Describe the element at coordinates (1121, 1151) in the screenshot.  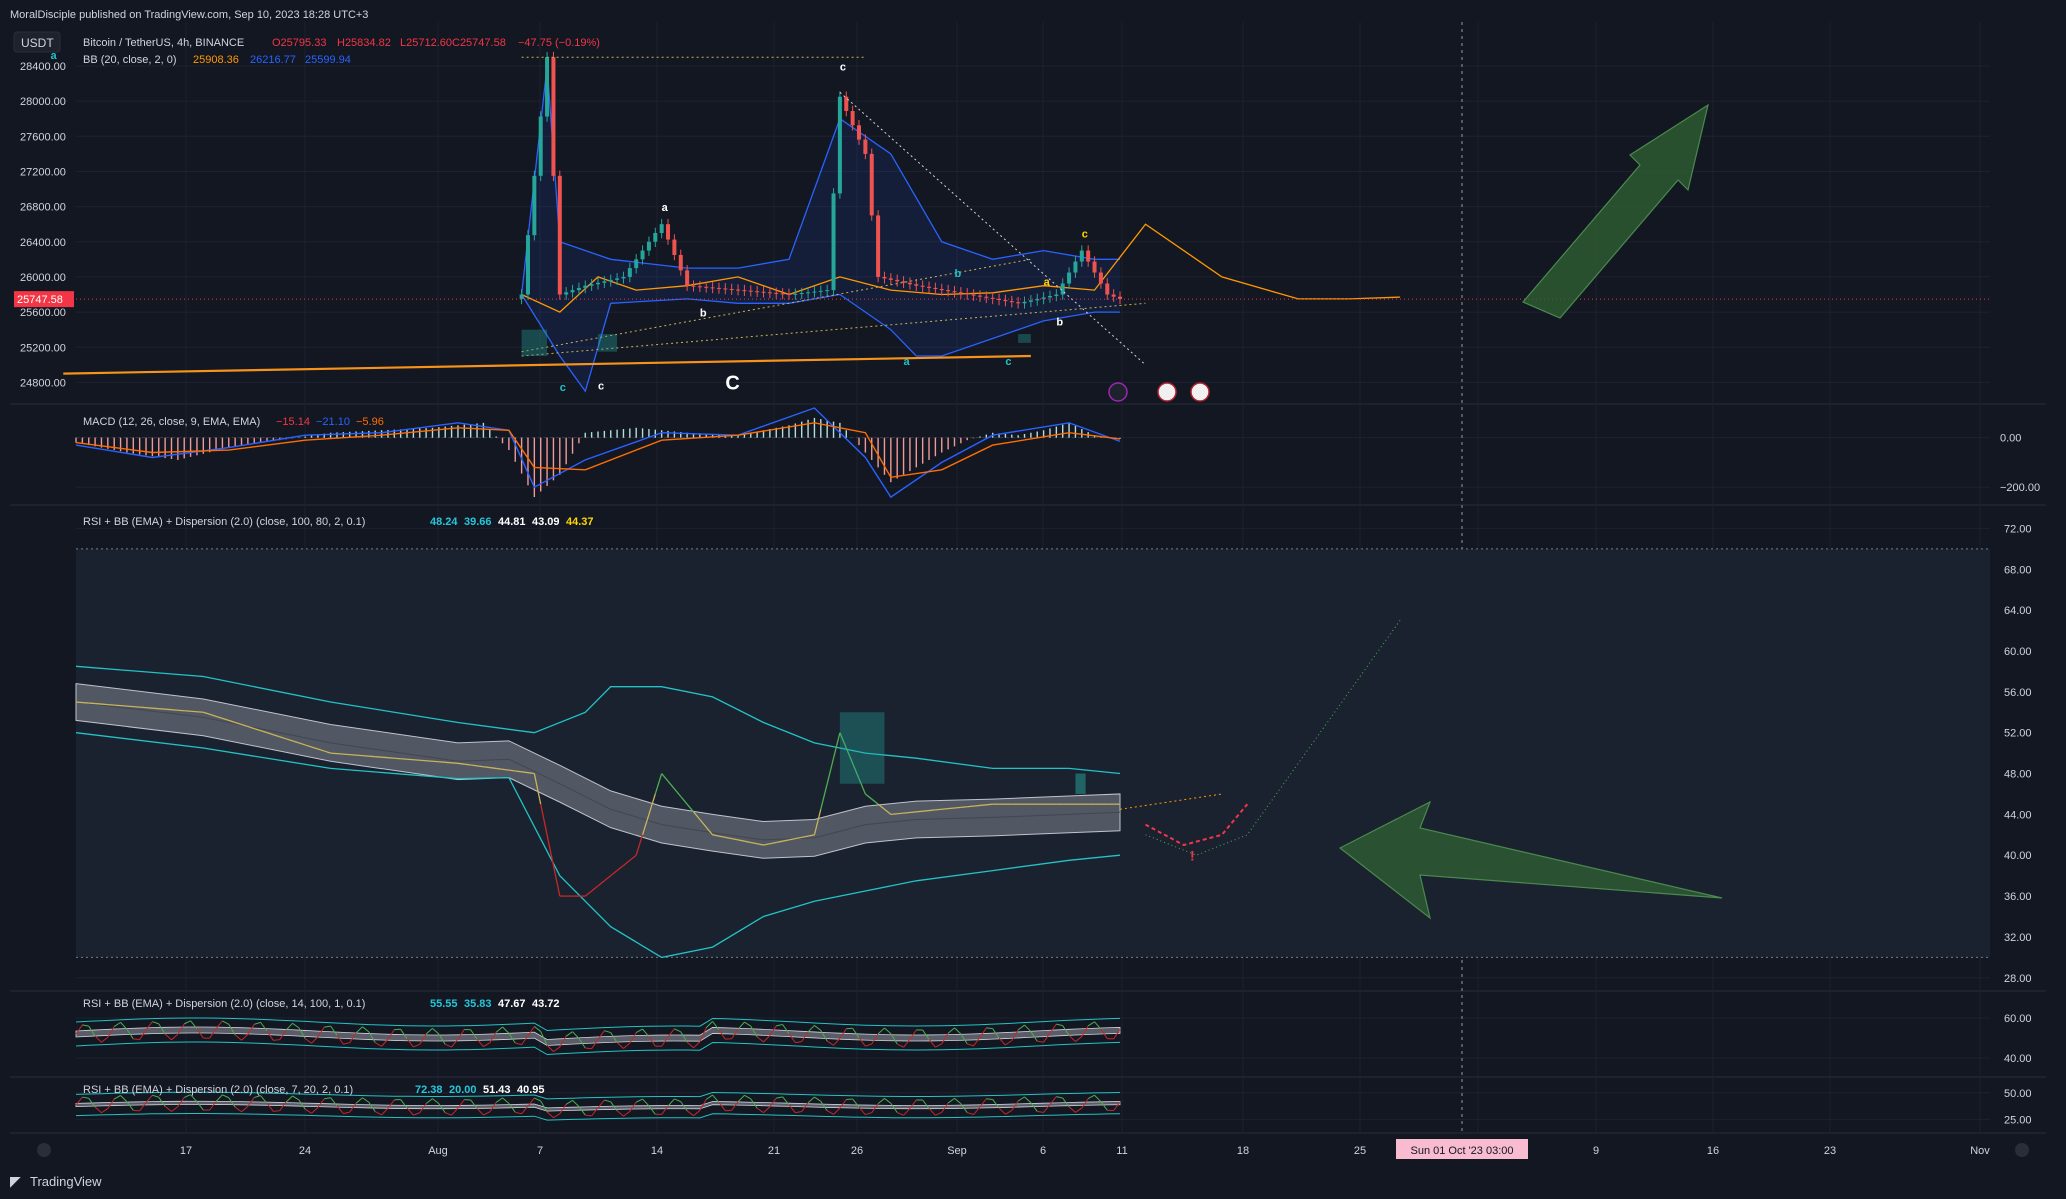
I see `time-tick-label: 11` at that location.